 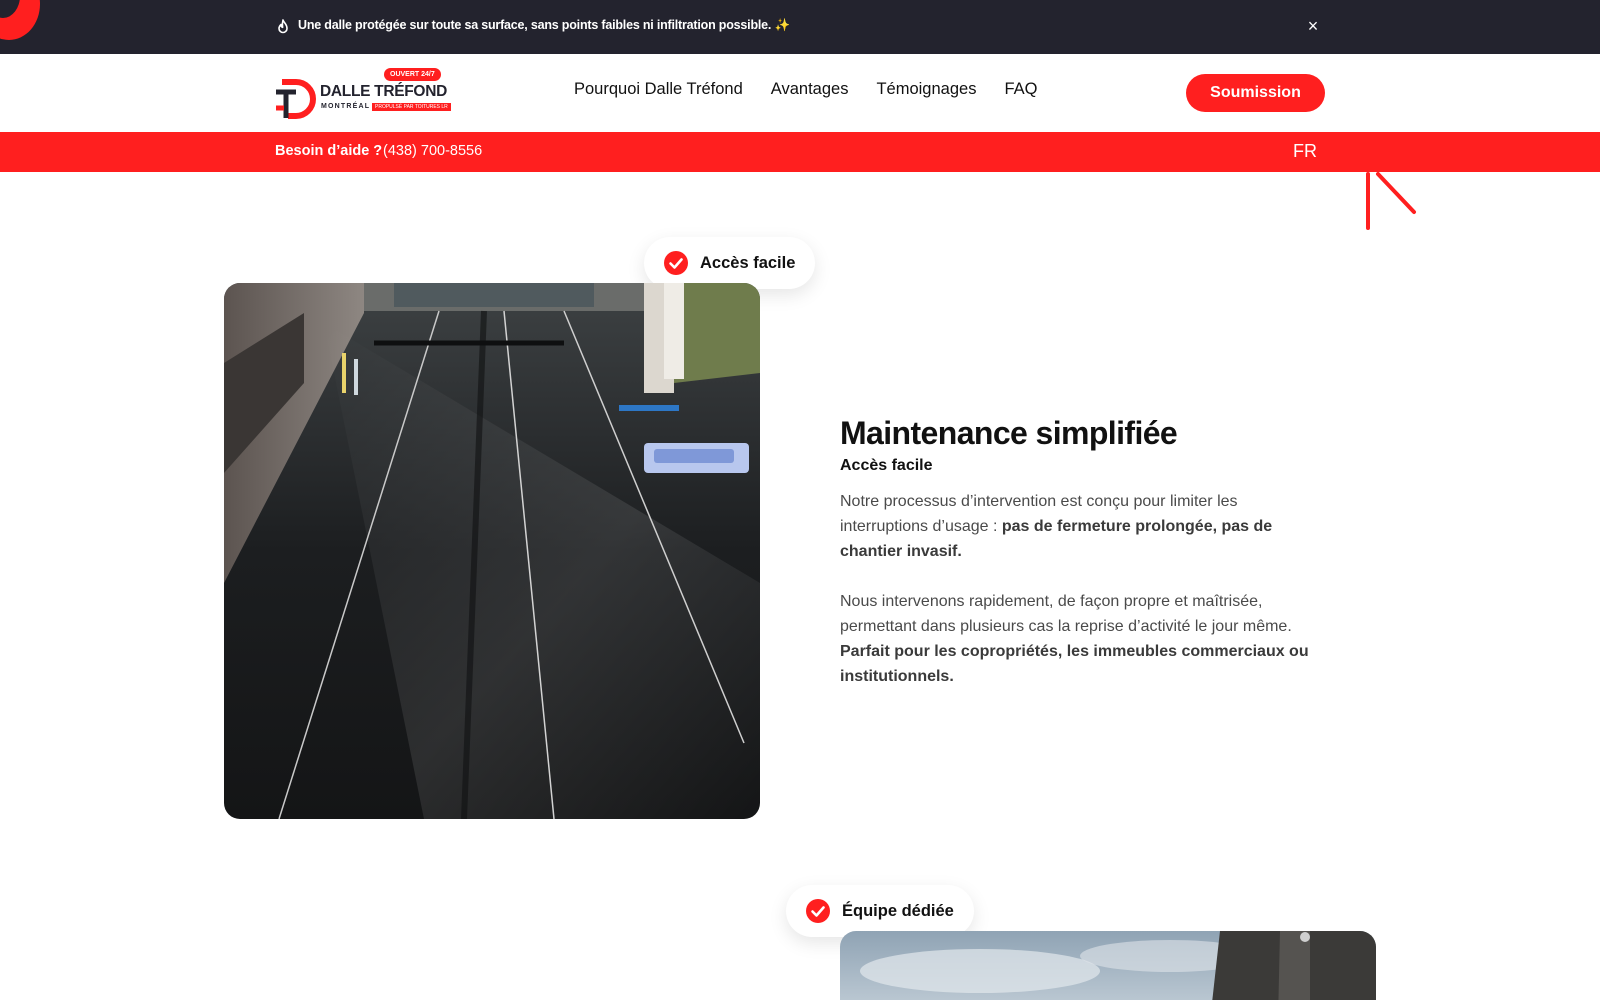 I want to click on feature-subtitle: Accès facile, so click(x=886, y=465).